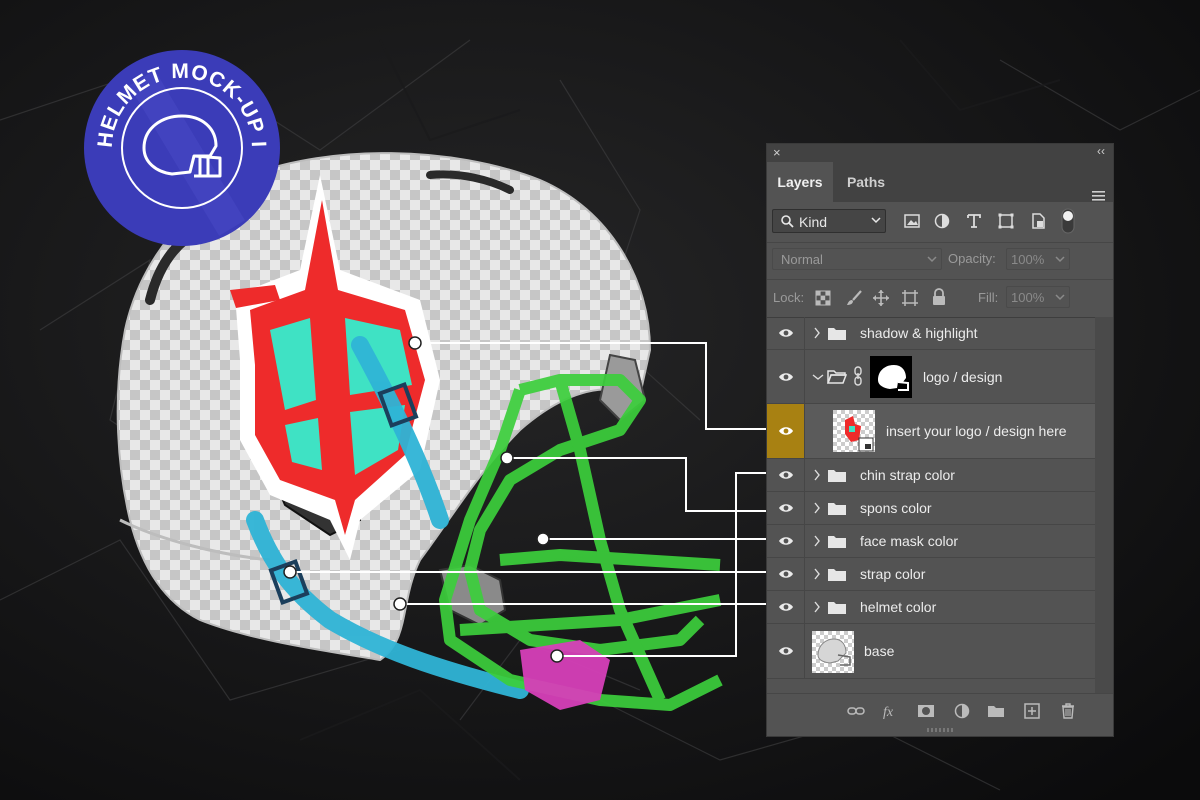  I want to click on layer-name: shadow & highlight, so click(919, 333).